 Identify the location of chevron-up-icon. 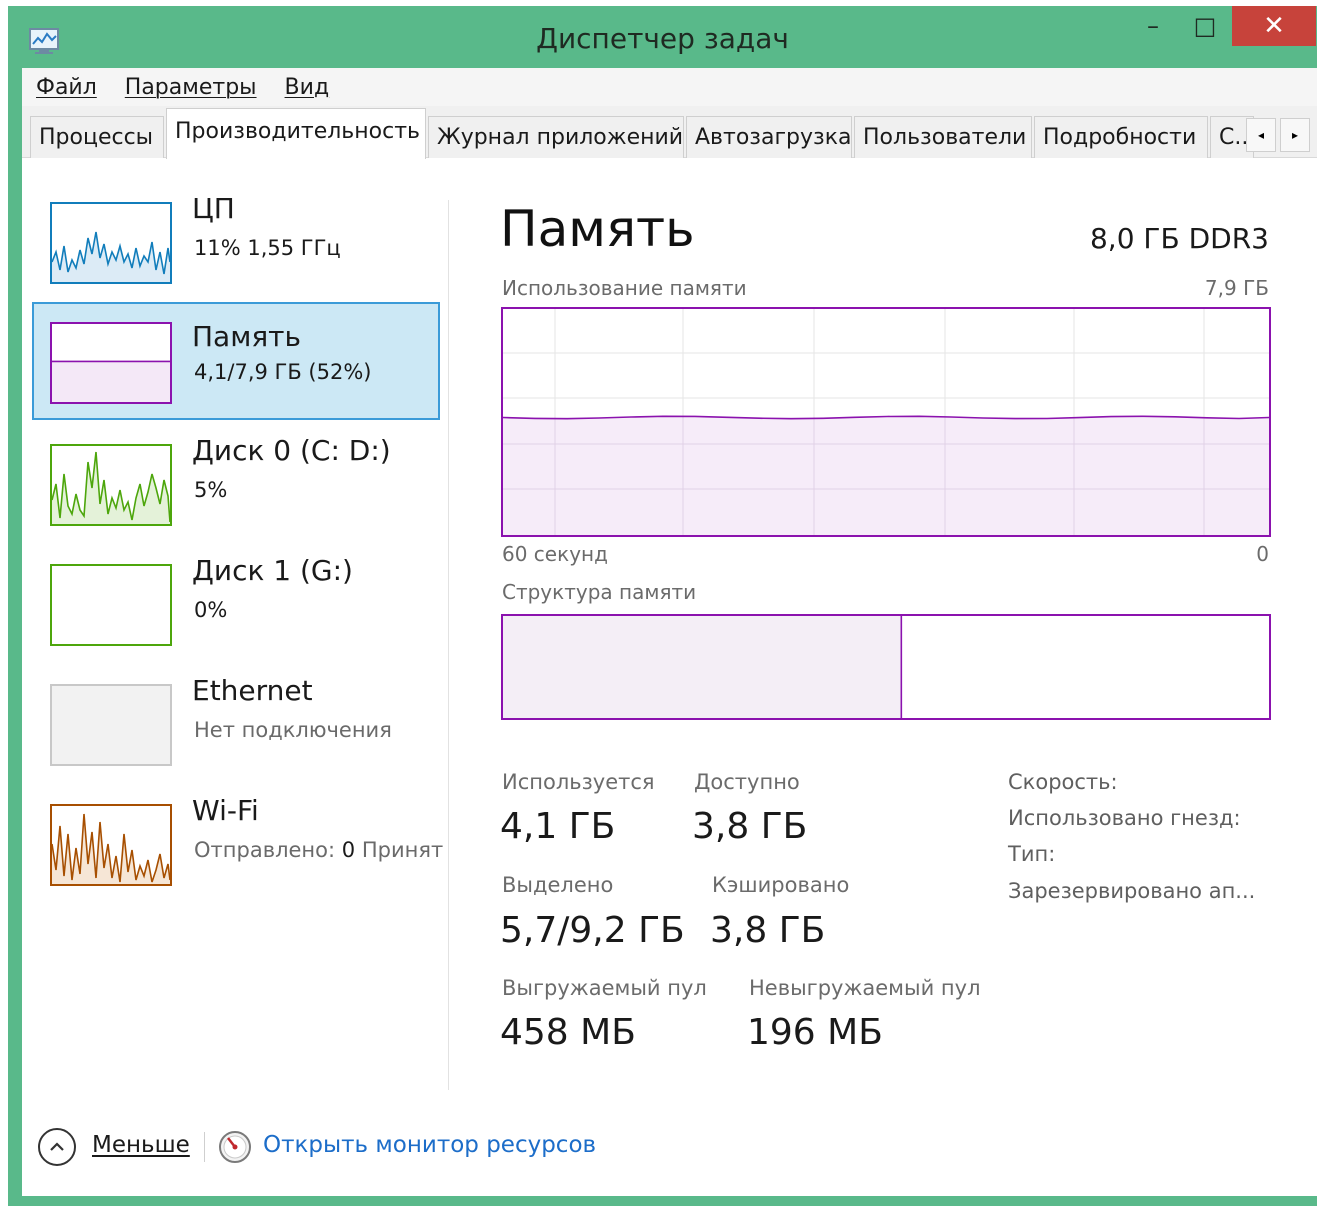
(57, 1146).